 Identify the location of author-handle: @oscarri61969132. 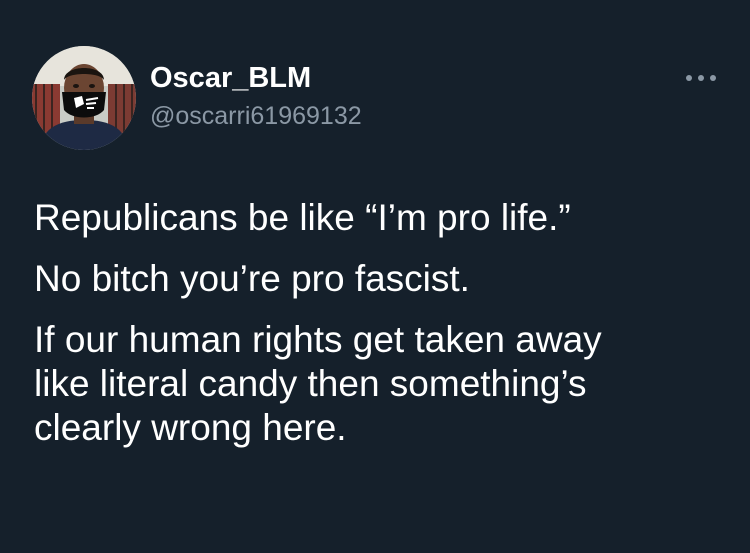
(256, 116).